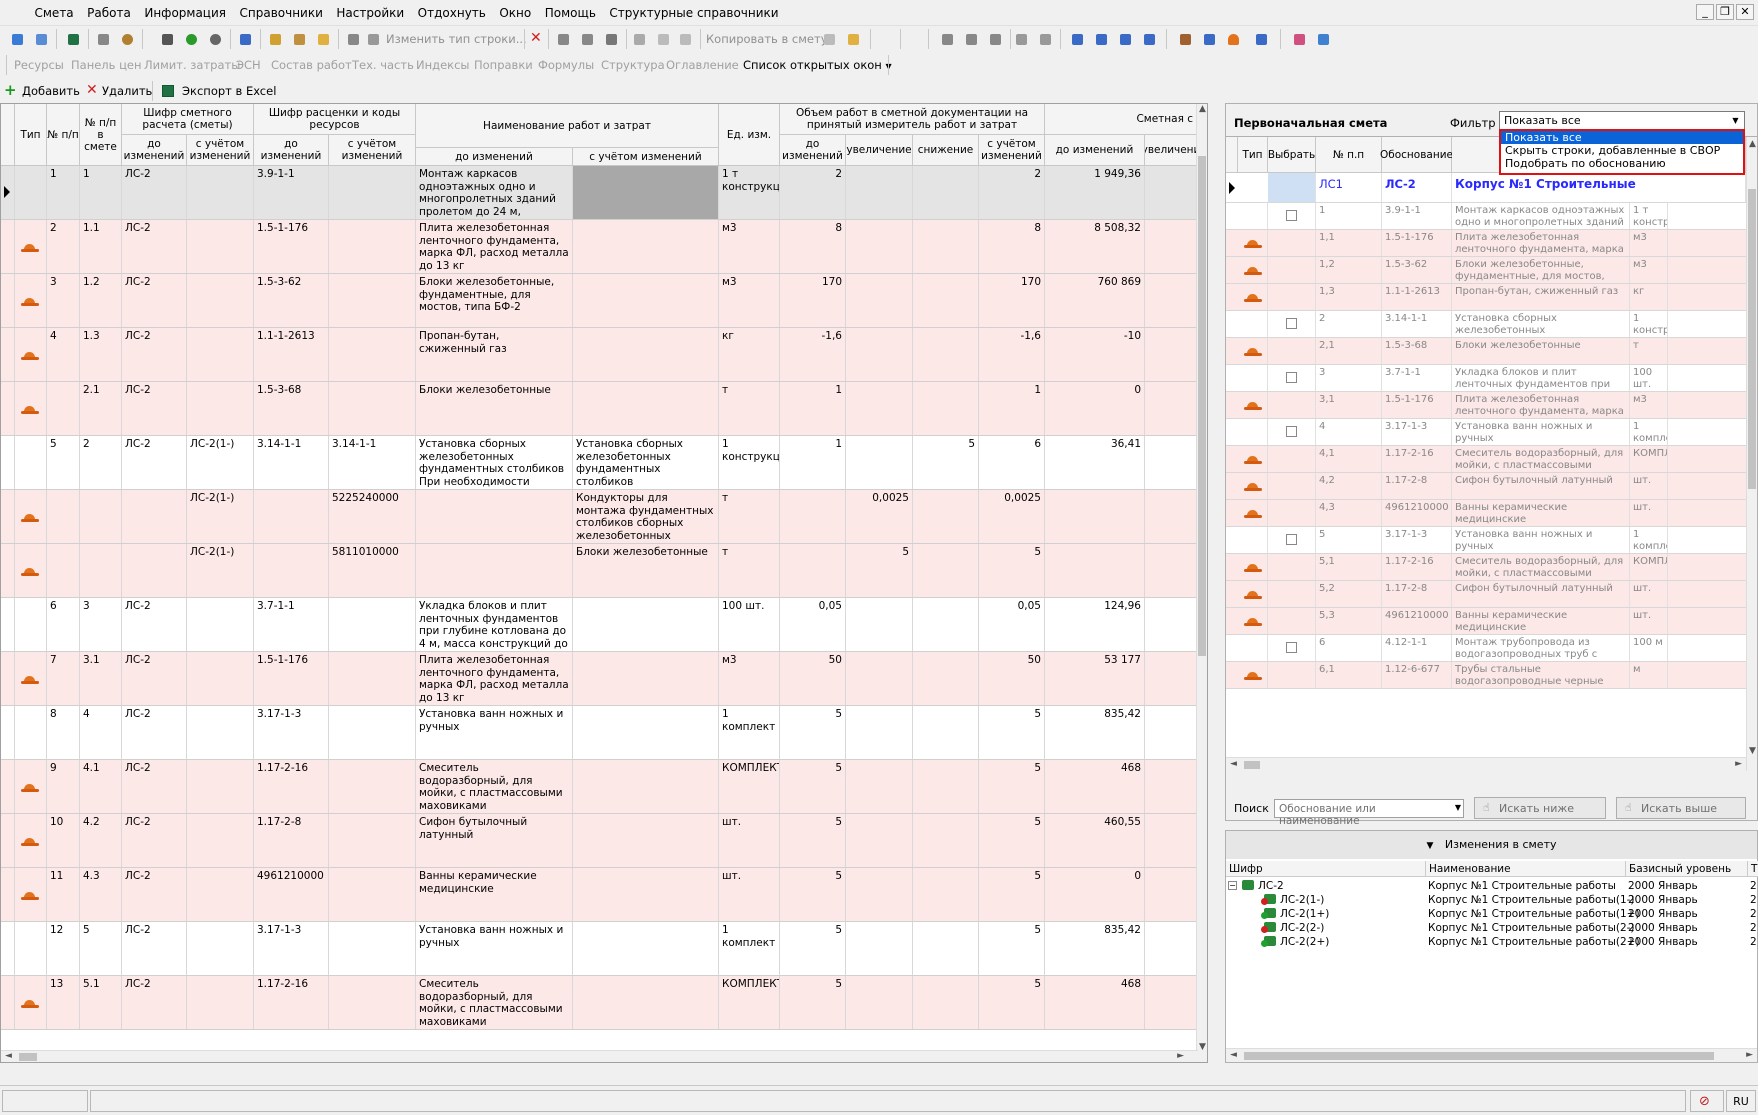  What do you see at coordinates (685, 39) in the screenshot?
I see `paste-icon` at bounding box center [685, 39].